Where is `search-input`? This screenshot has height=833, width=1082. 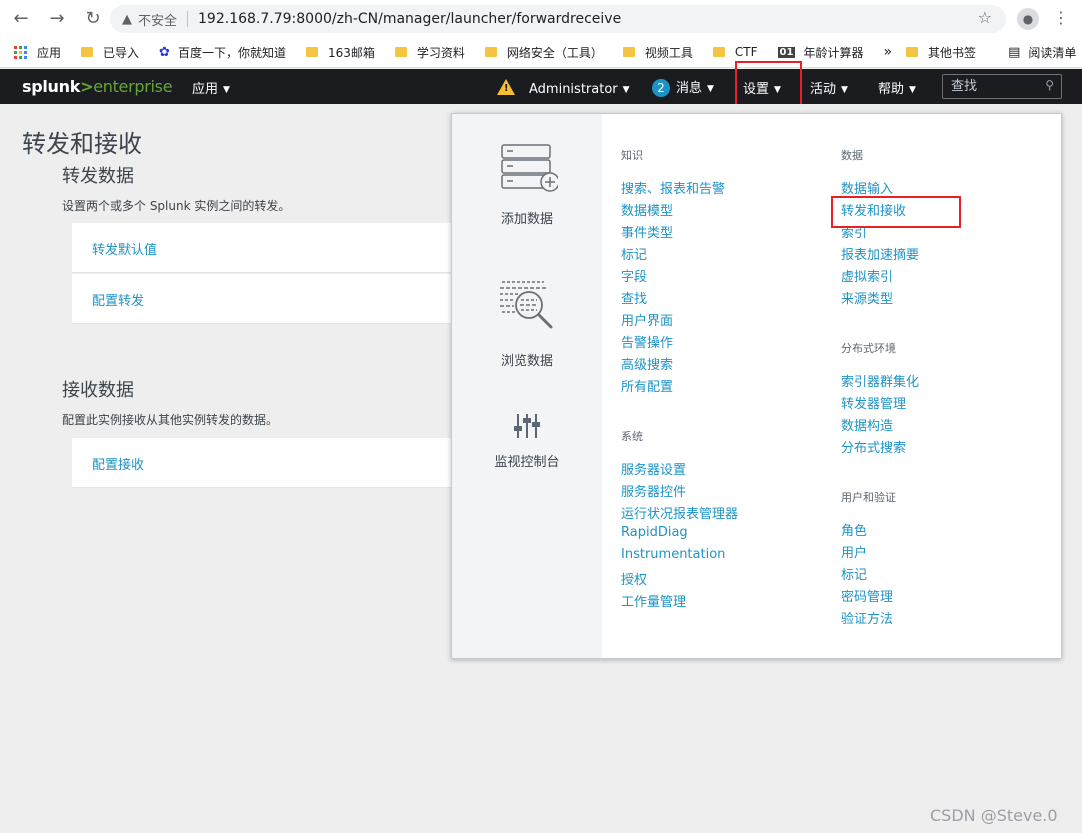
search-input is located at coordinates (988, 86).